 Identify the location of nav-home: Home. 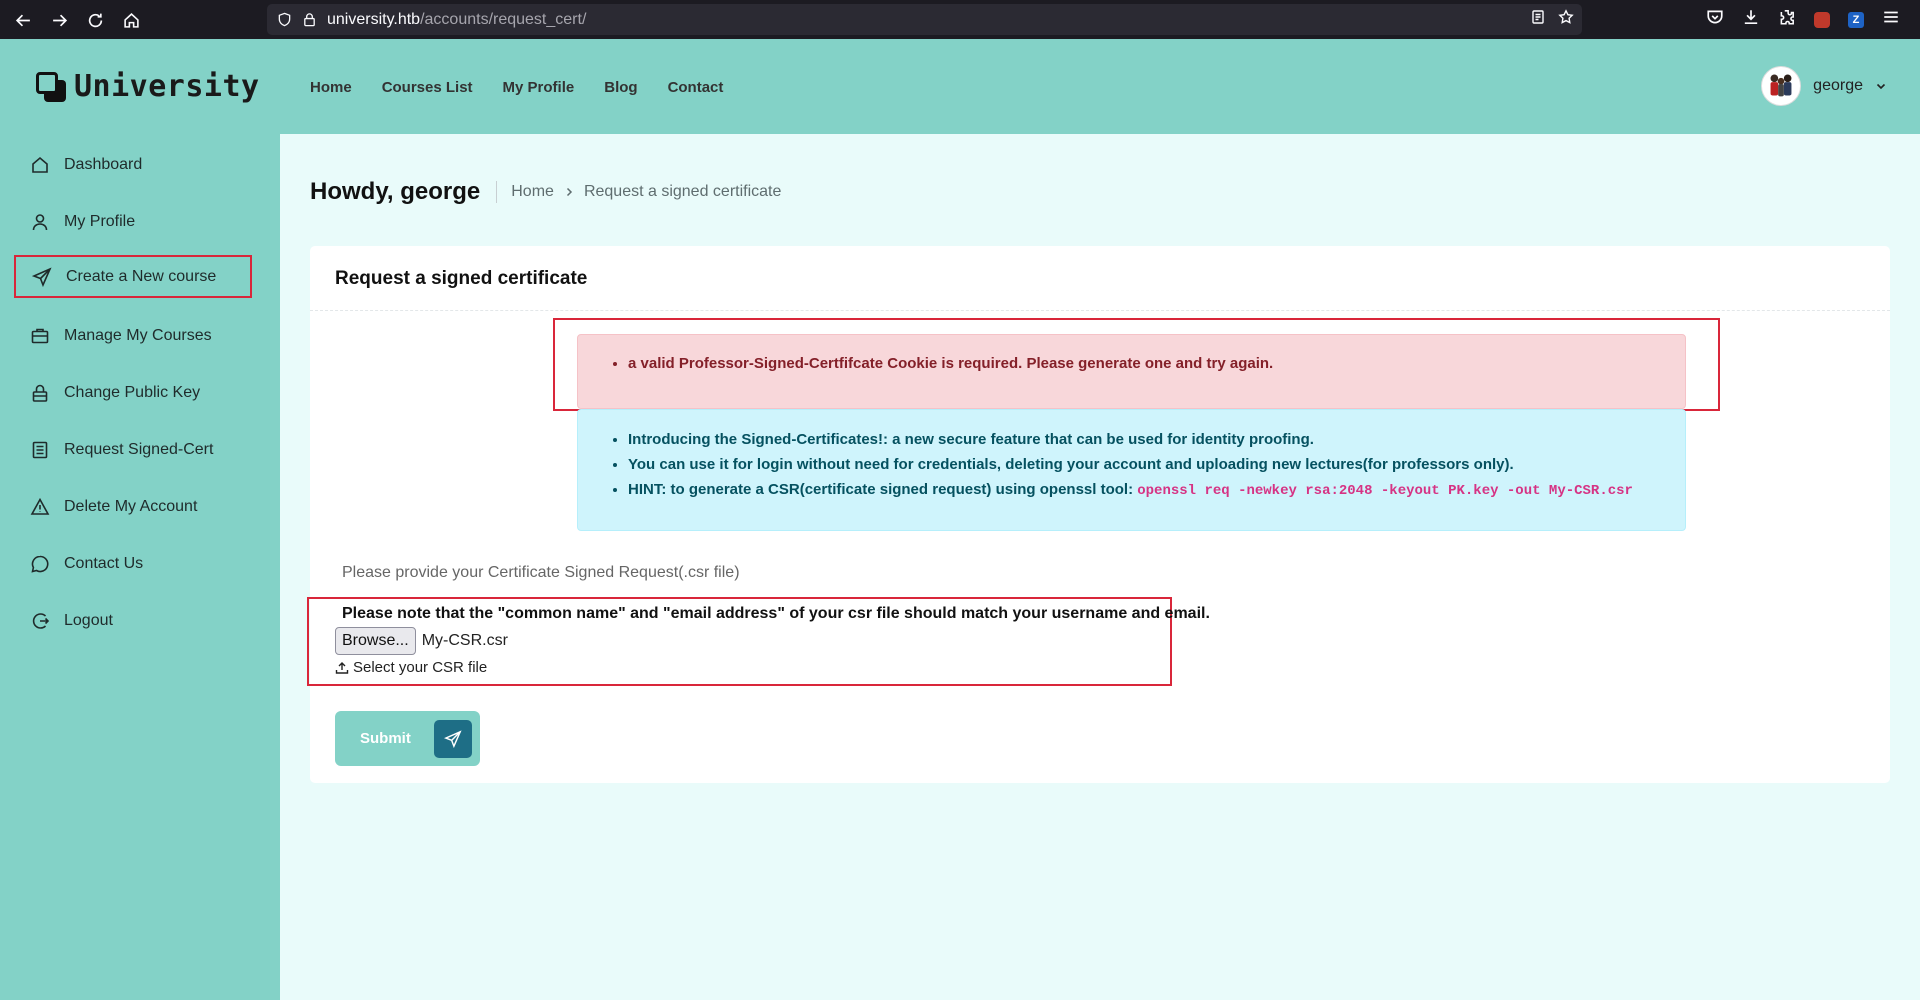
(331, 87).